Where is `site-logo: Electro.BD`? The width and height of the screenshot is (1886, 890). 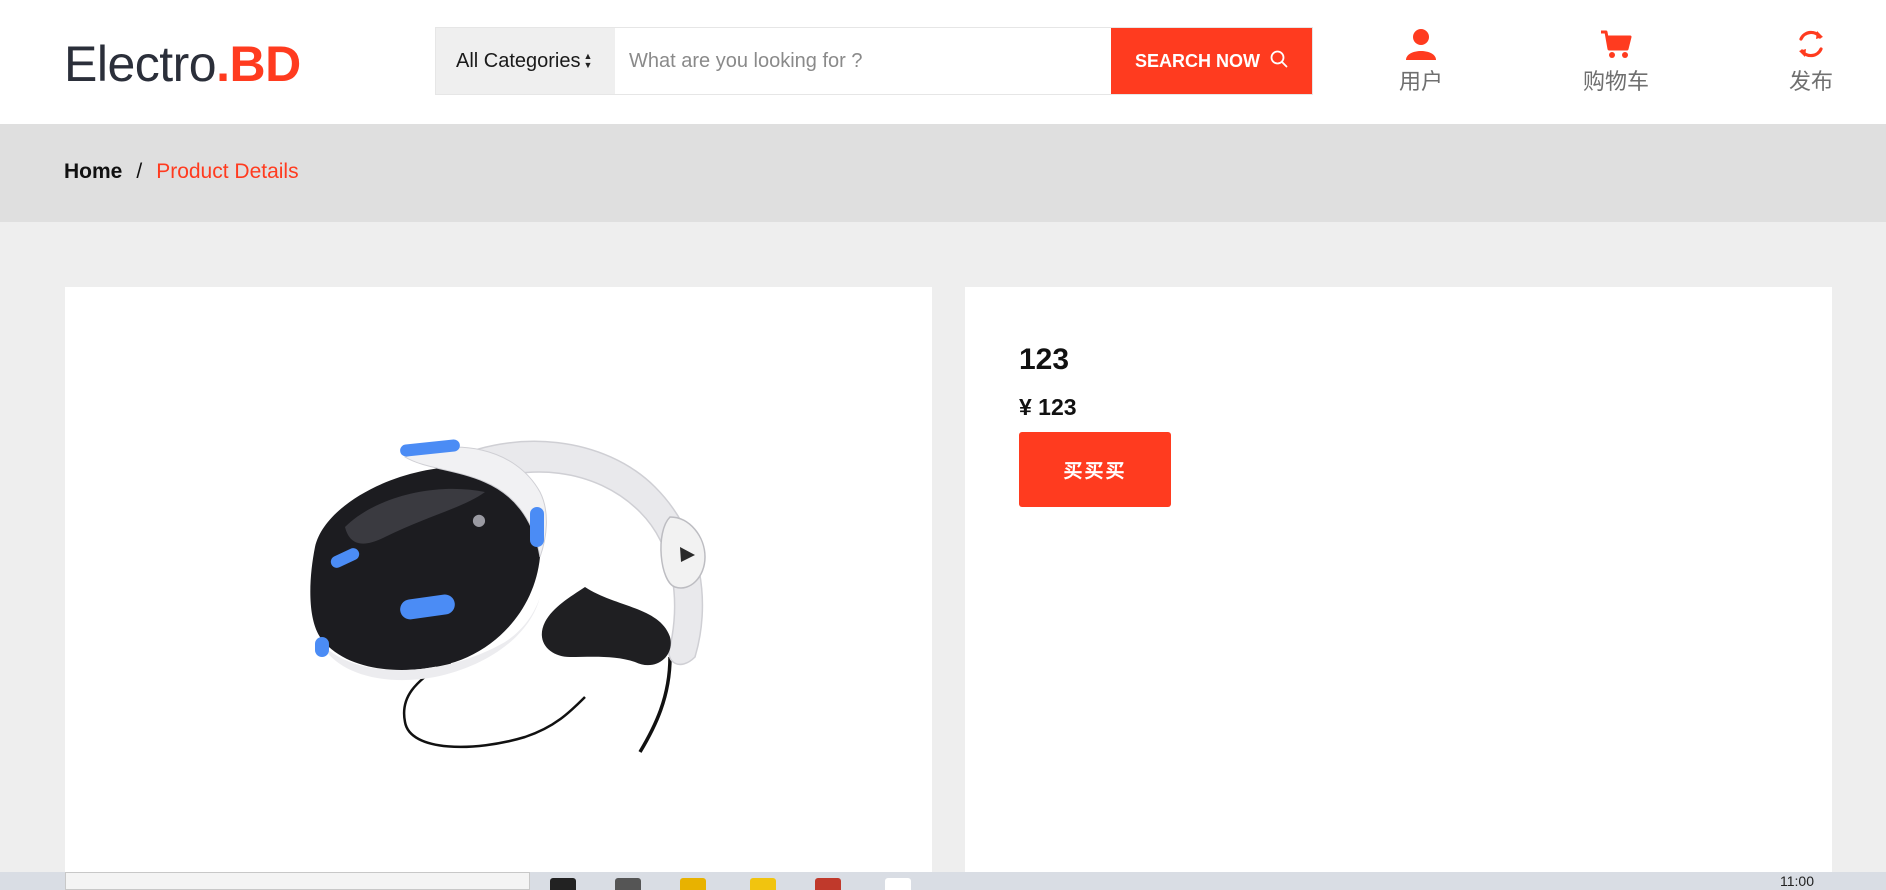 site-logo: Electro.BD is located at coordinates (182, 64).